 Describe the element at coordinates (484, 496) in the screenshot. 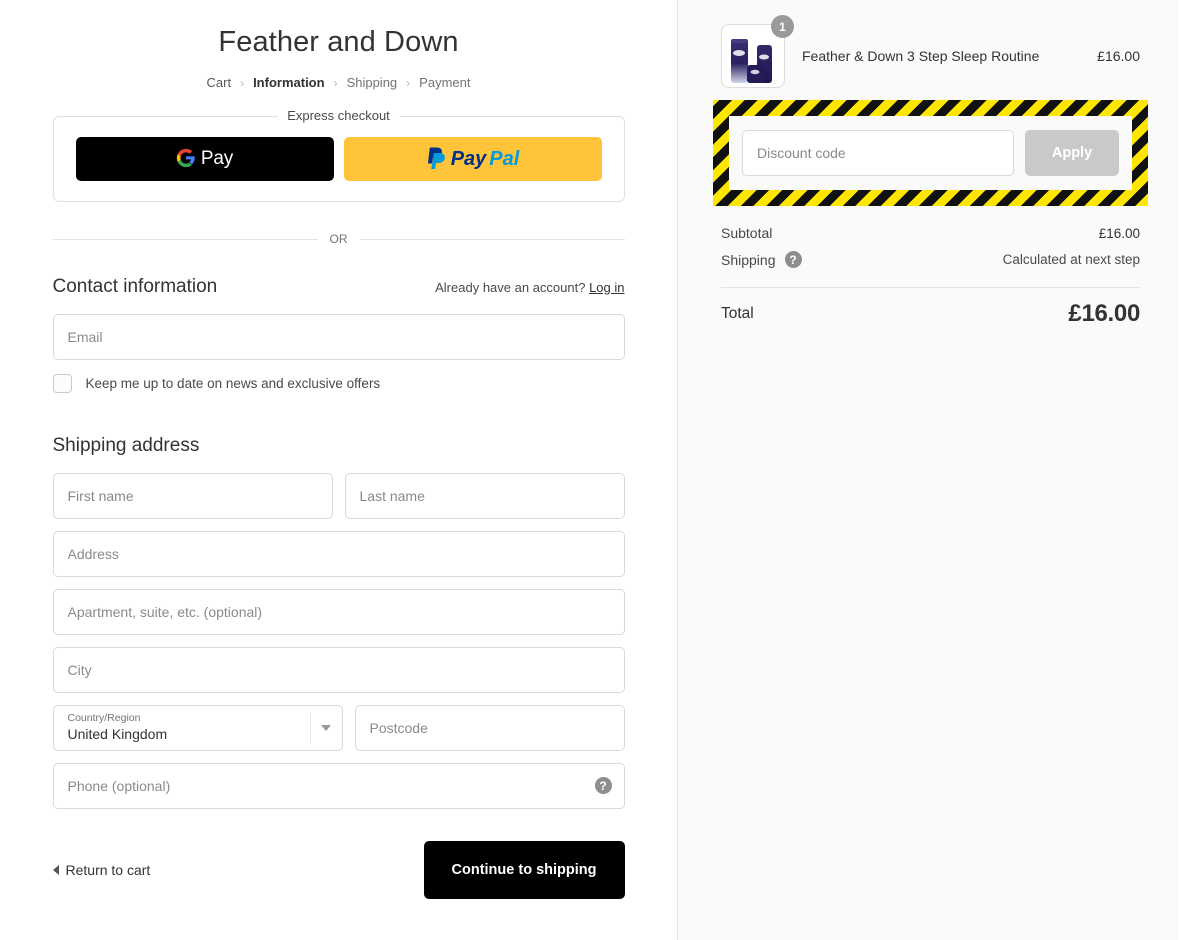

I see `last-name-field` at that location.